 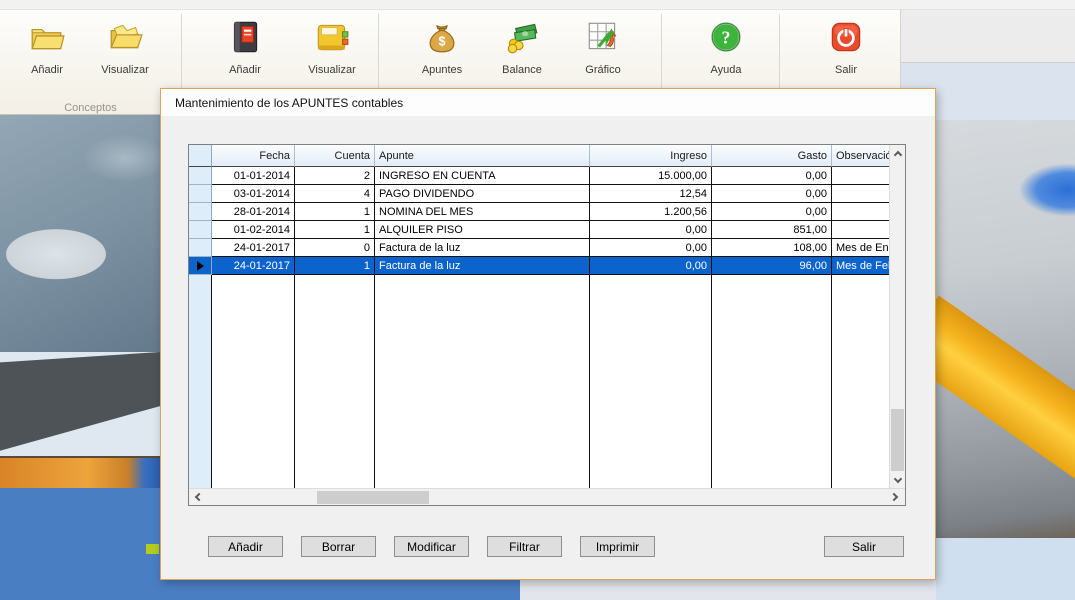 I want to click on chevron-up-icon, so click(x=898, y=154).